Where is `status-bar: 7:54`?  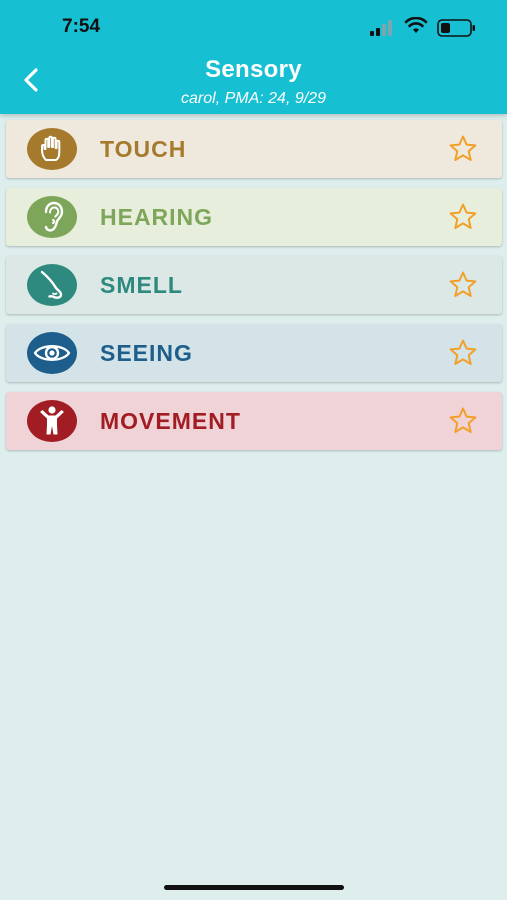 status-bar: 7:54 is located at coordinates (253, 25).